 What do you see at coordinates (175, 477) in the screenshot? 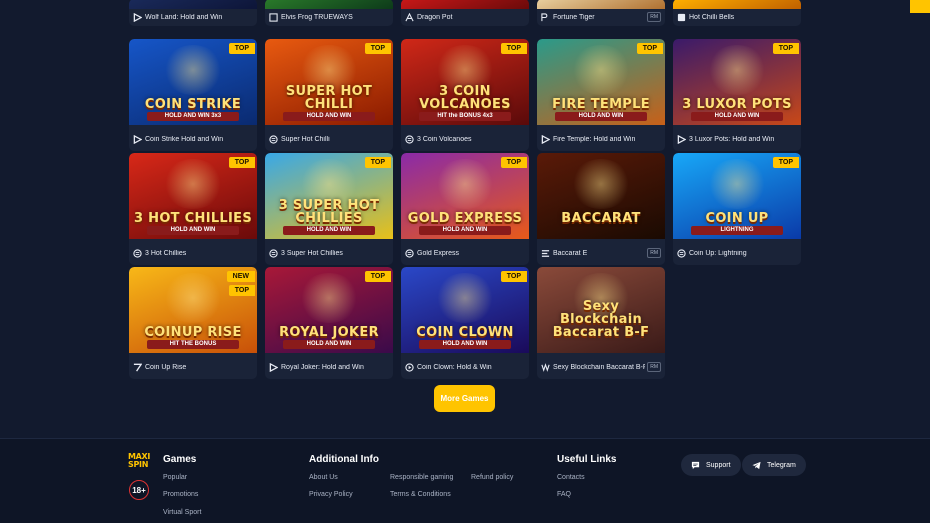
I see `footer-link-popular: Popular` at bounding box center [175, 477].